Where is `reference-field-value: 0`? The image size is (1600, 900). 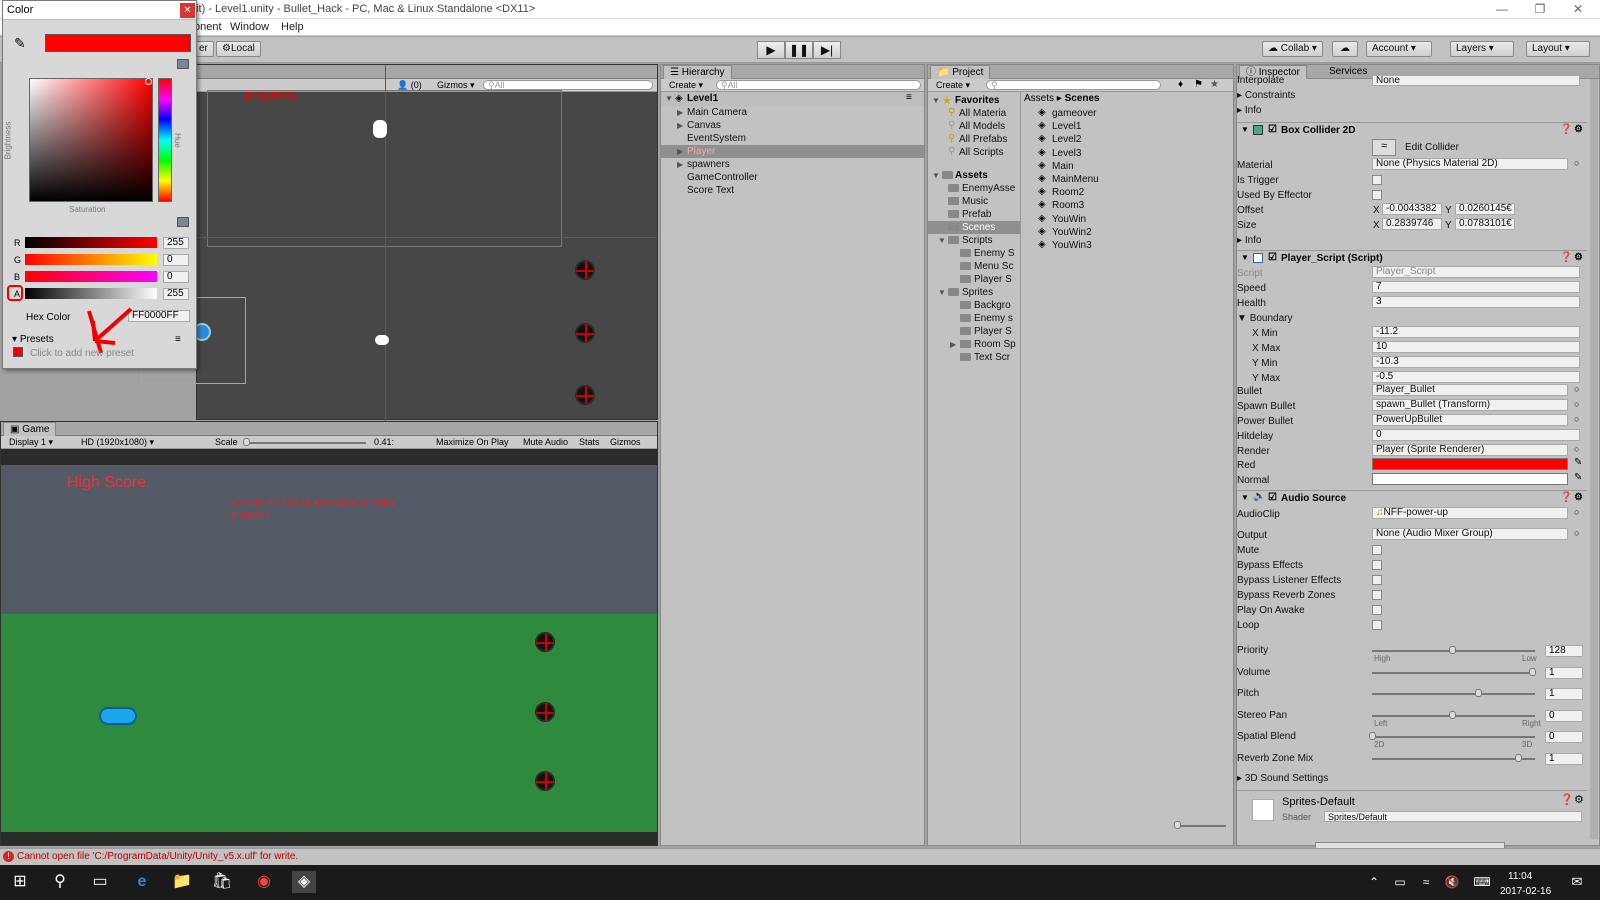
reference-field-value: 0 is located at coordinates (1476, 435).